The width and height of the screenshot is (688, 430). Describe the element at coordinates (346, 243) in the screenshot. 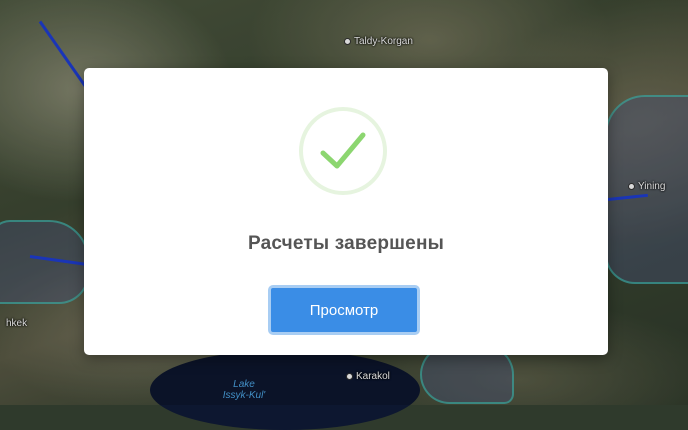

I see `dialog-title: Расчеты завершены` at that location.